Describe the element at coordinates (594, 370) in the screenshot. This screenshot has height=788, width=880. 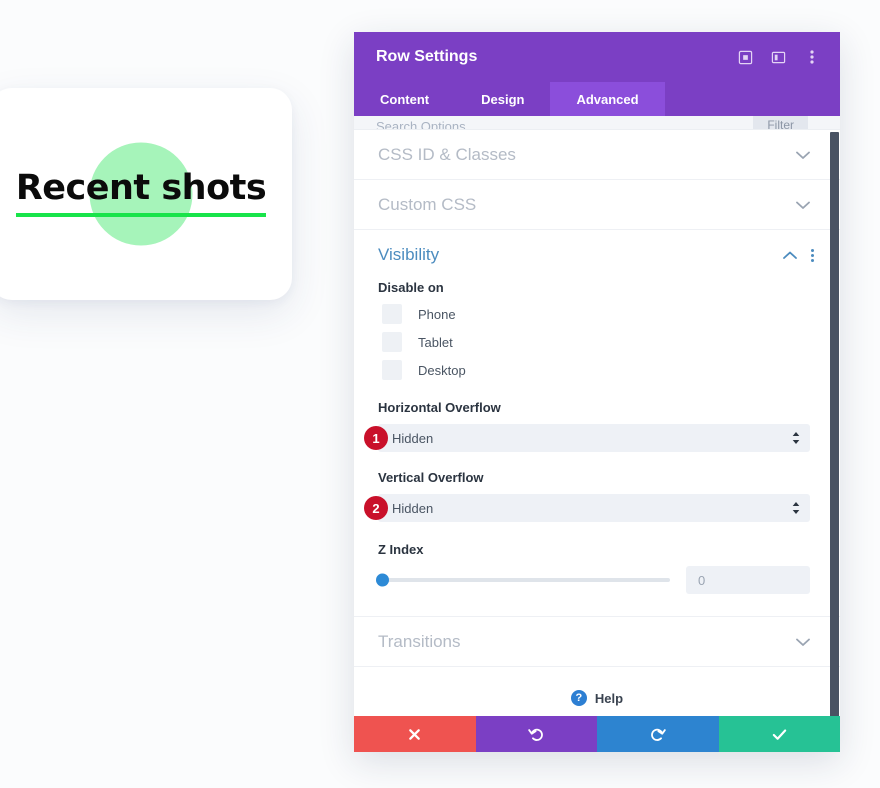
I see `checkbox-row-desktop: Desktop` at that location.